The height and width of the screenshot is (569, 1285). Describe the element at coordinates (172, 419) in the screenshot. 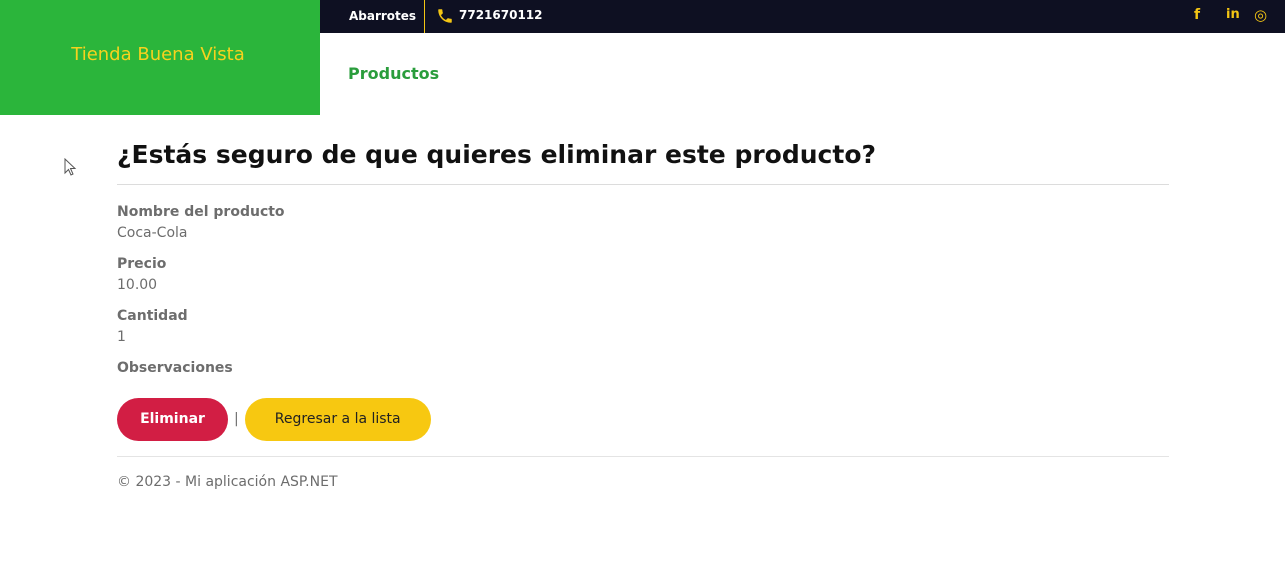

I see `delete-button: Eliminar` at that location.